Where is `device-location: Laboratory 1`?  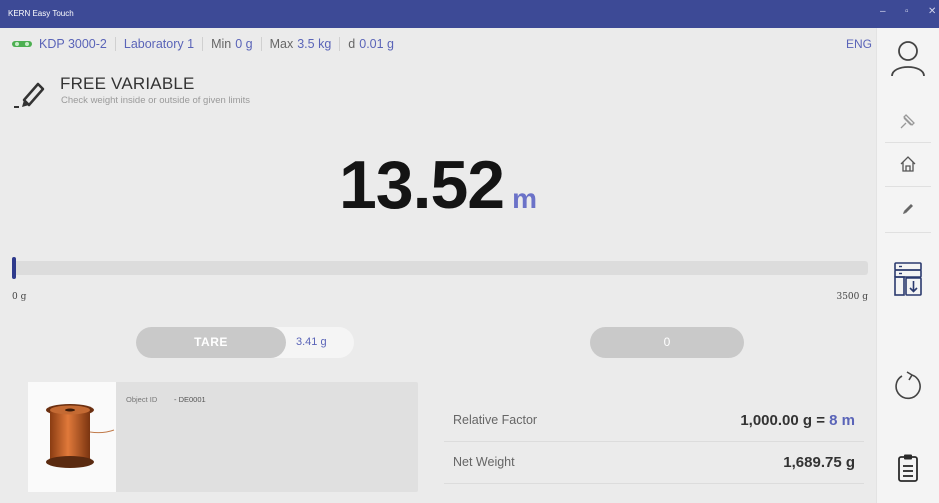 device-location: Laboratory 1 is located at coordinates (159, 44).